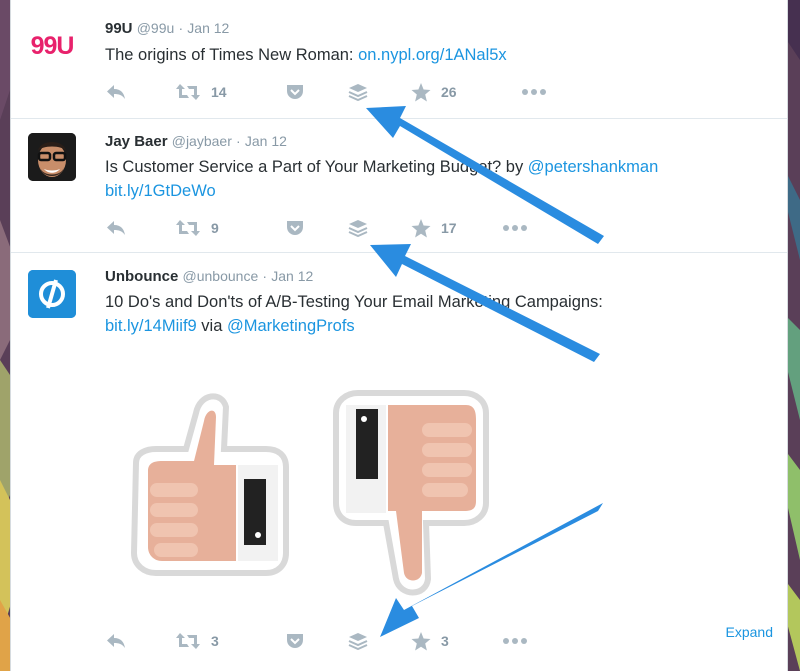 The image size is (800, 671). Describe the element at coordinates (119, 28) in the screenshot. I see `display-name: 99U` at that location.